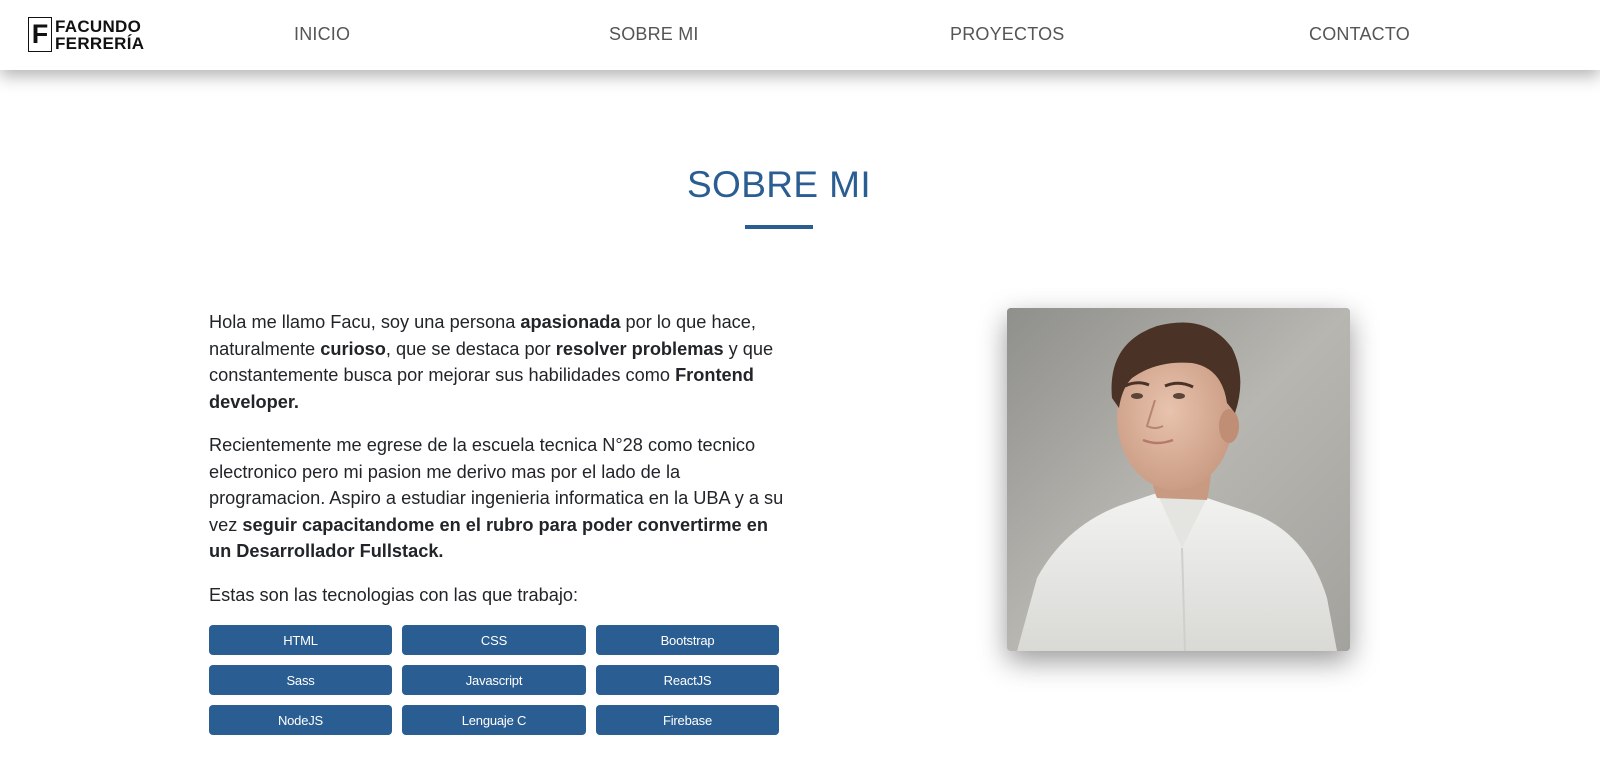 The width and height of the screenshot is (1600, 757). I want to click on profile-photo-illustration, so click(1178, 479).